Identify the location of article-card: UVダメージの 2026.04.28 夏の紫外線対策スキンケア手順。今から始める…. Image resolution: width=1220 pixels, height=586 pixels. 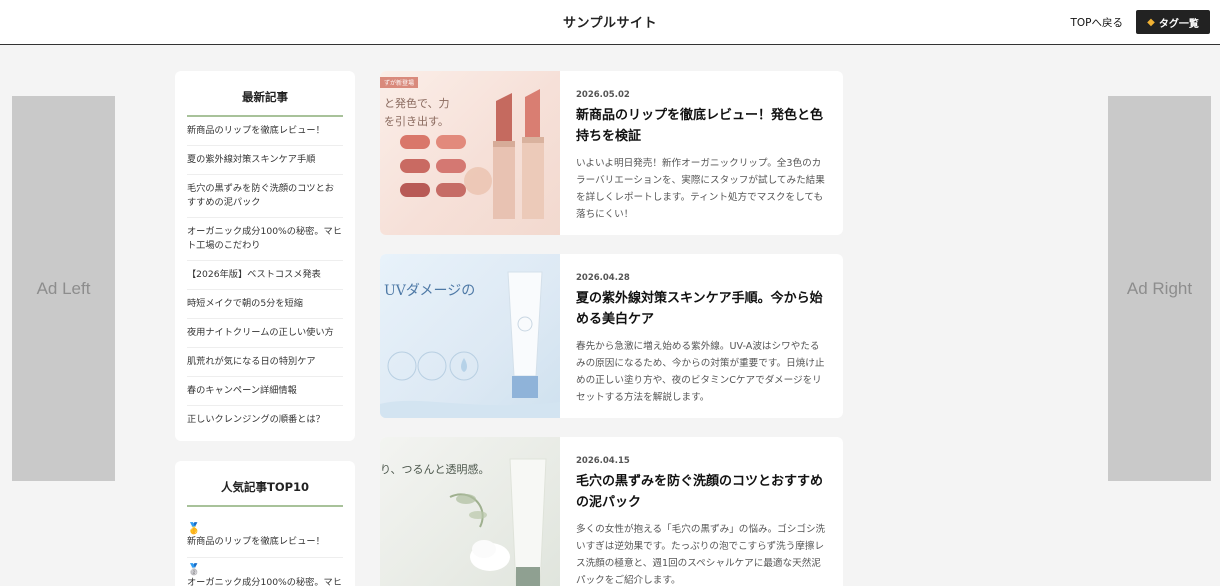
(611, 336).